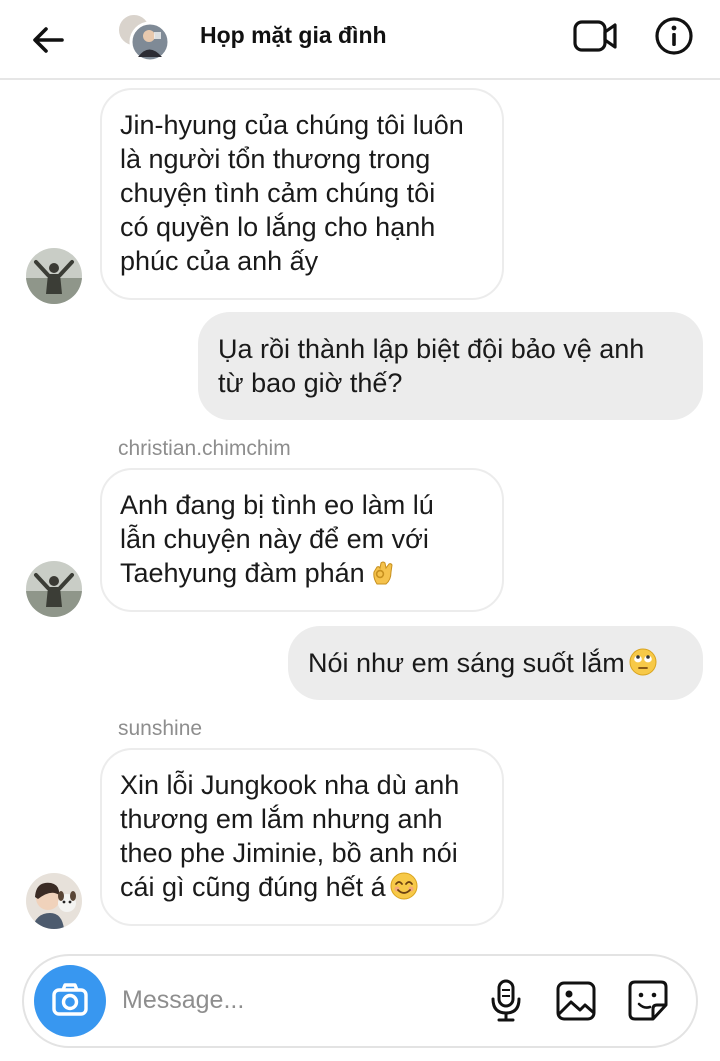 The width and height of the screenshot is (720, 1061). I want to click on camera-button, so click(70, 1001).